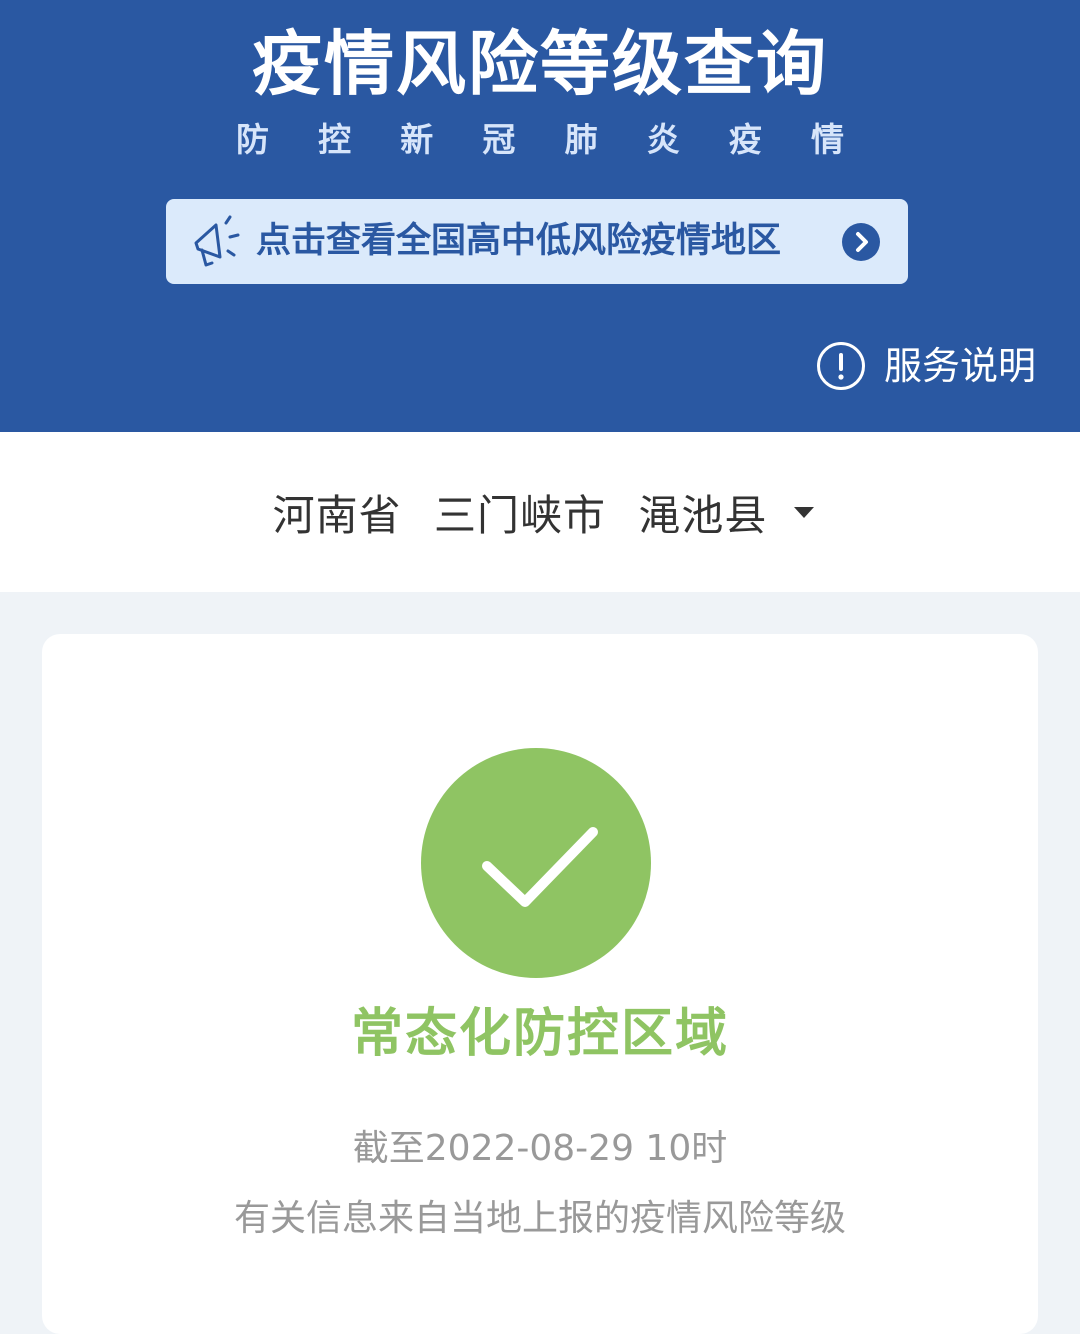 The width and height of the screenshot is (1080, 1334). I want to click on as-of-time: 截至2022-08-29 10时, so click(540, 1148).